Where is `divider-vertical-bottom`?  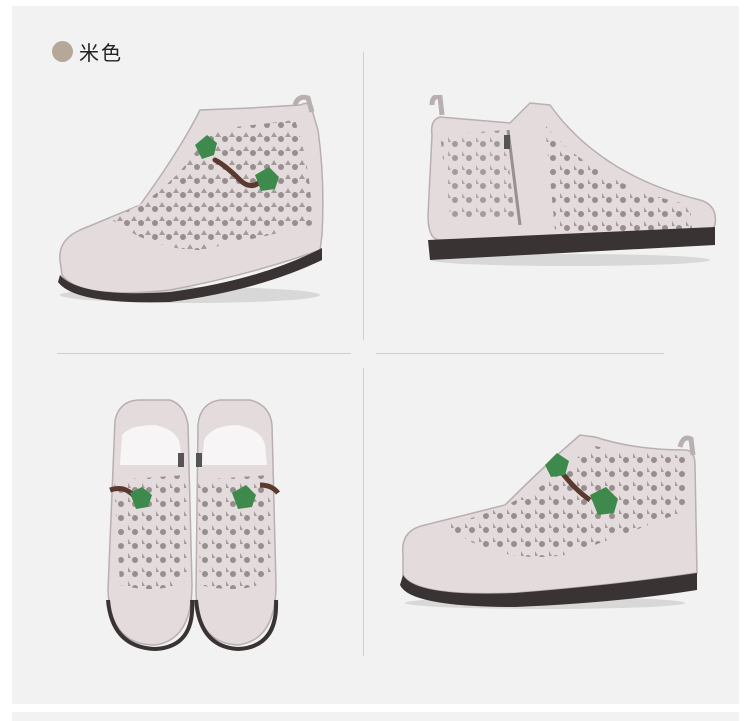 divider-vertical-bottom is located at coordinates (363, 512).